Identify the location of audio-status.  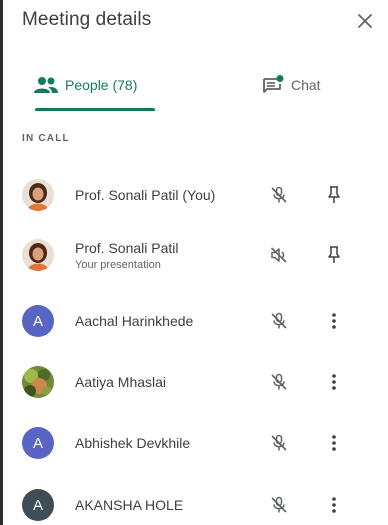
(279, 255).